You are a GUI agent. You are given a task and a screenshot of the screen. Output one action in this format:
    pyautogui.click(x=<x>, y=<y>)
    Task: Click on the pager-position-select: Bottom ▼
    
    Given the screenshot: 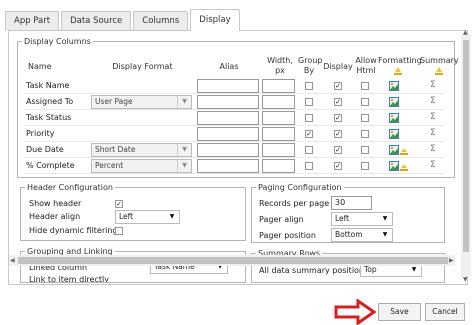 What is the action you would take?
    pyautogui.click(x=362, y=235)
    